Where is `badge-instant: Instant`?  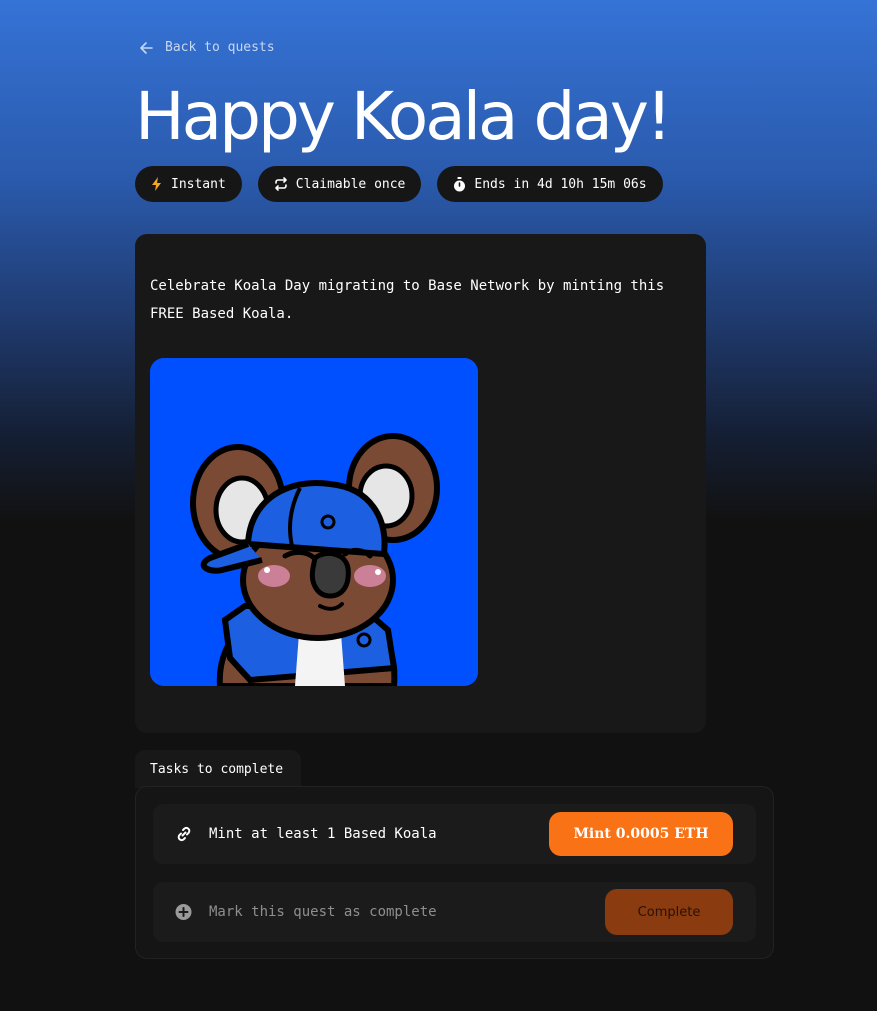 badge-instant: Instant is located at coordinates (188, 184).